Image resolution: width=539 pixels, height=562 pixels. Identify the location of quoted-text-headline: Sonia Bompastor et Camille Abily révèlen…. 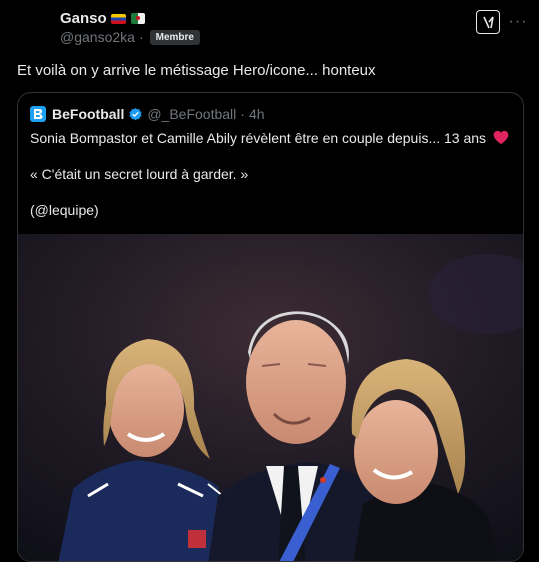
(258, 138).